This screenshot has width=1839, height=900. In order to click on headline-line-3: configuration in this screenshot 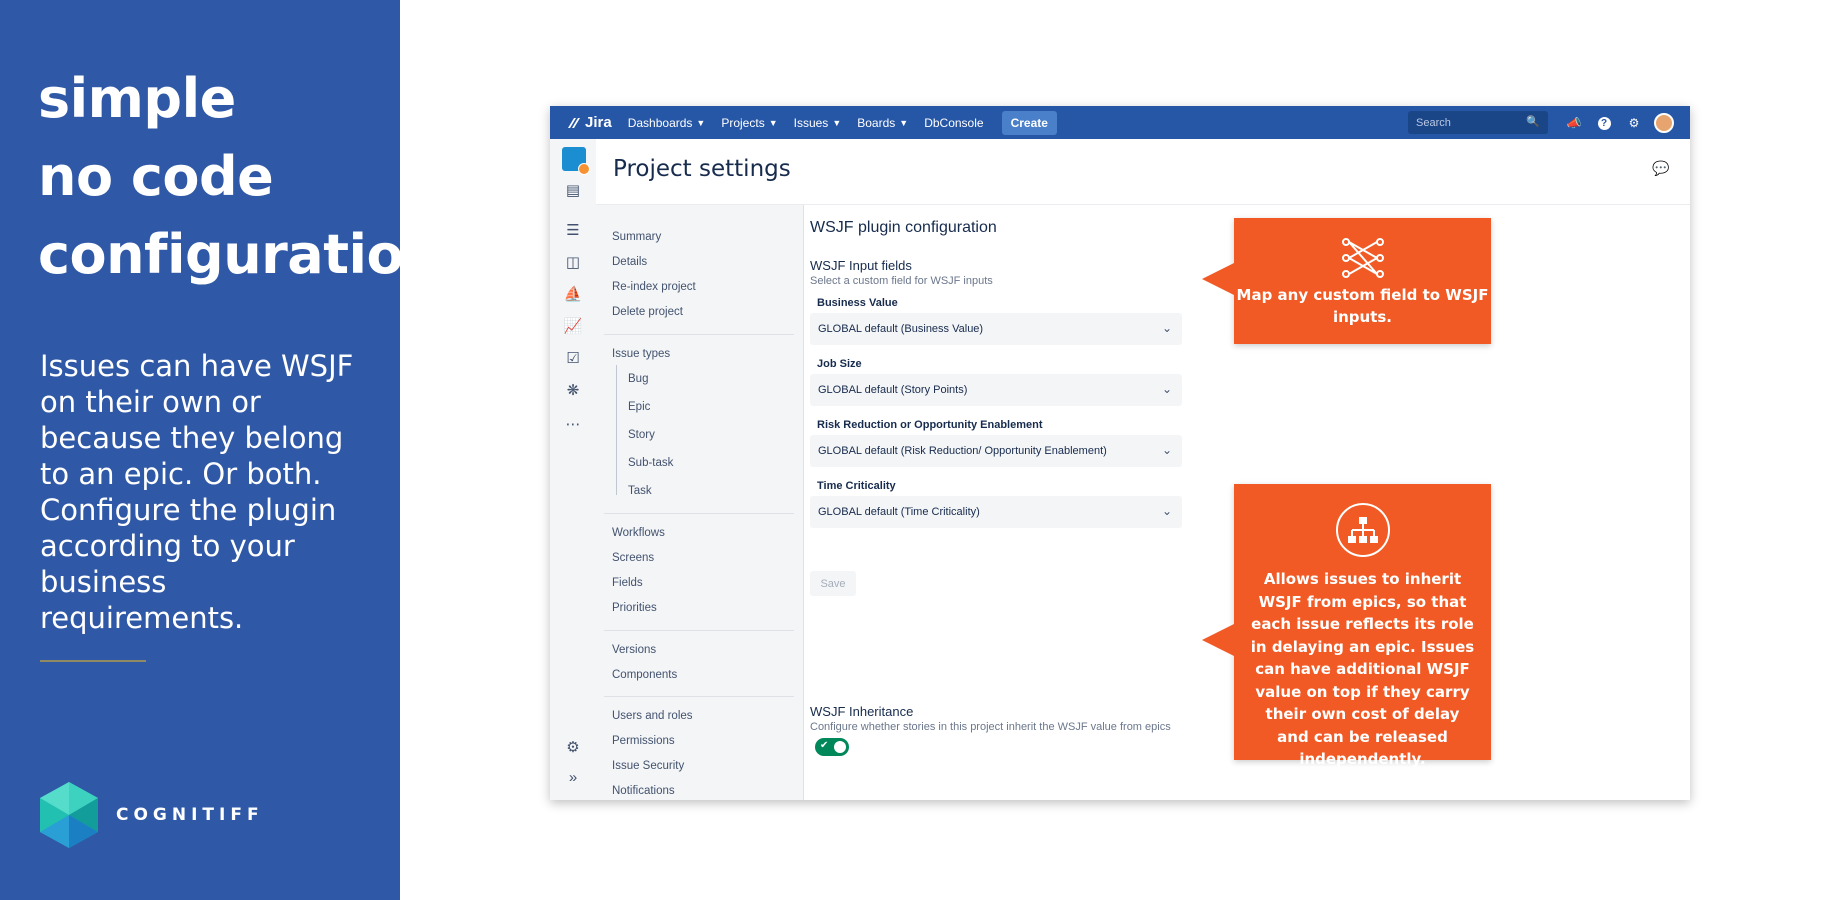, I will do `click(240, 254)`.